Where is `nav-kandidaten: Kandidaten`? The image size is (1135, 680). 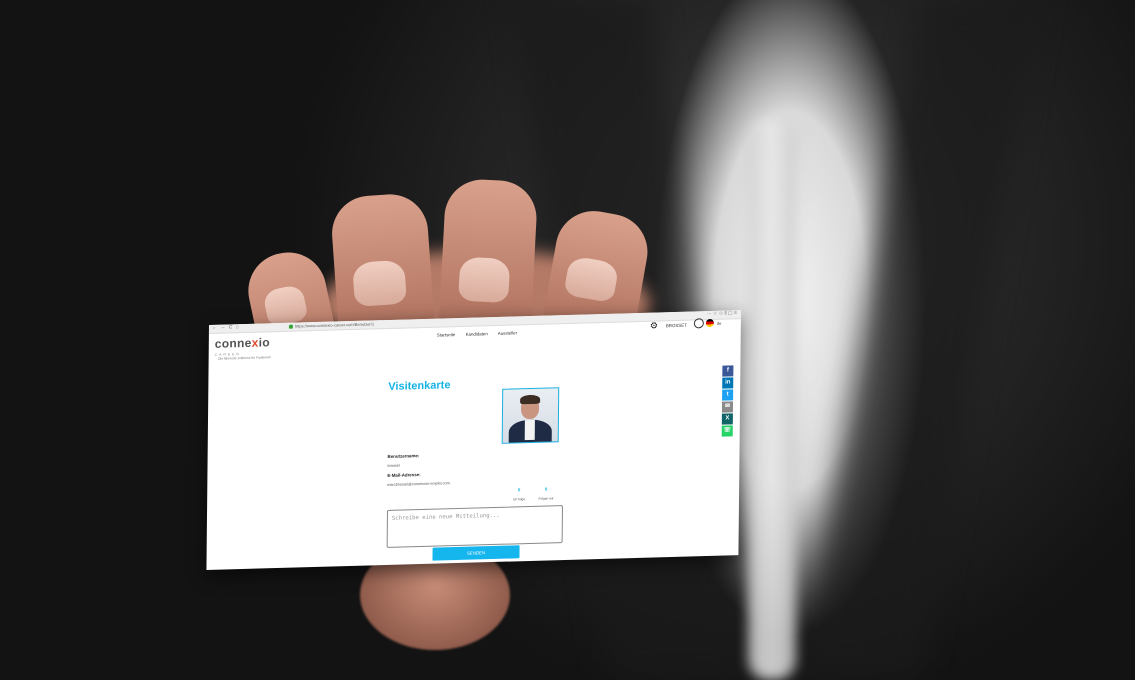 nav-kandidaten: Kandidaten is located at coordinates (477, 334).